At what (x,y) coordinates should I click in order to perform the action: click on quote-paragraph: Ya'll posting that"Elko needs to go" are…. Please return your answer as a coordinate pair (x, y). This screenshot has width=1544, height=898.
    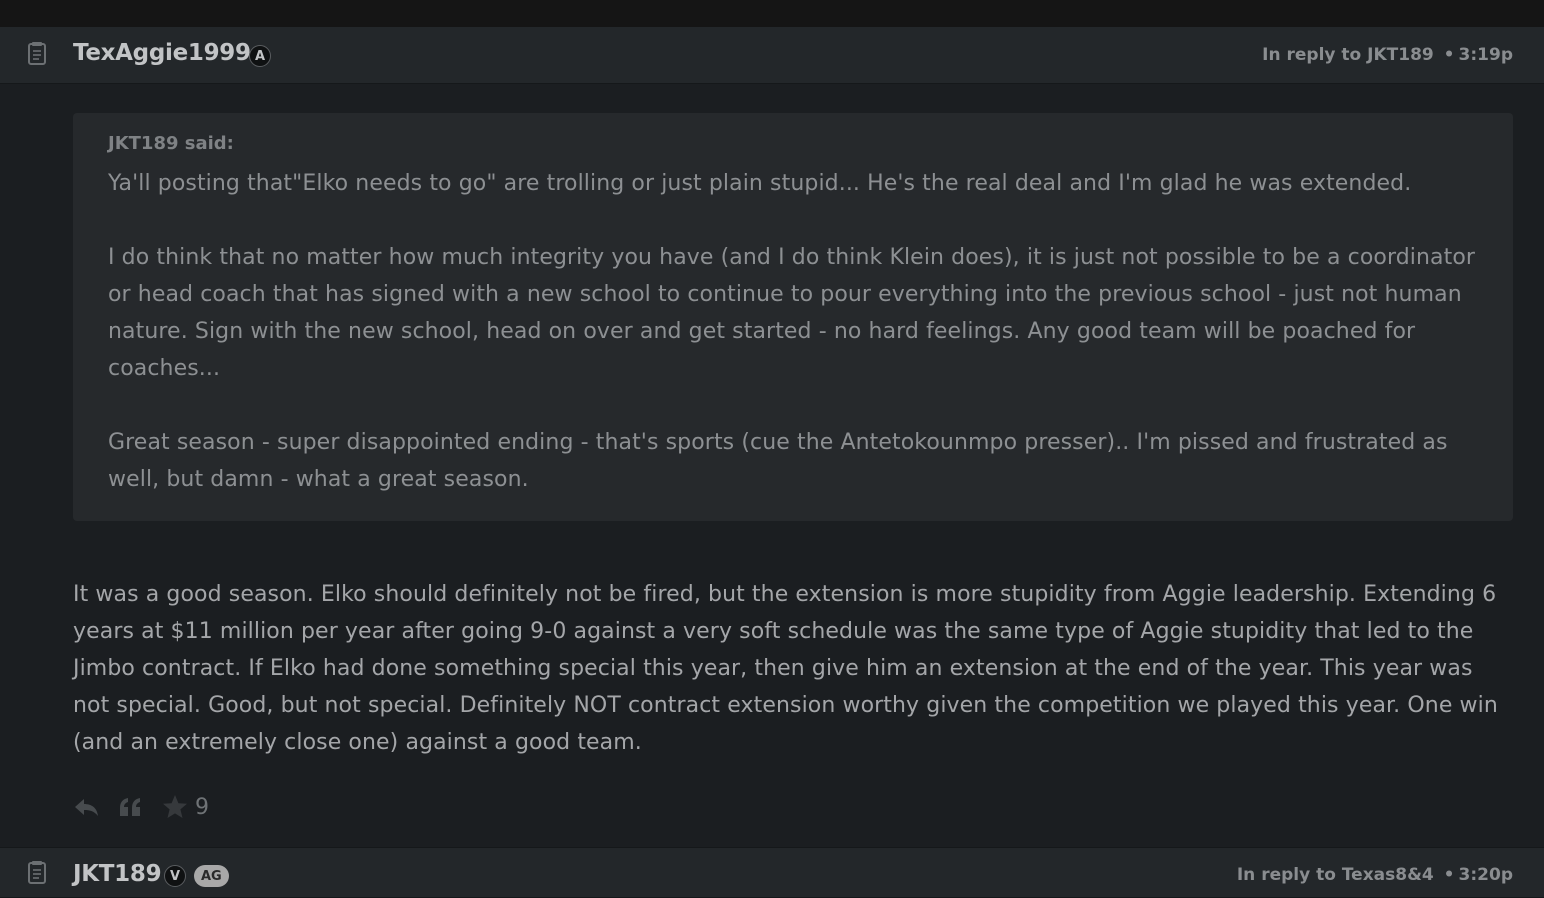
    Looking at the image, I should click on (760, 183).